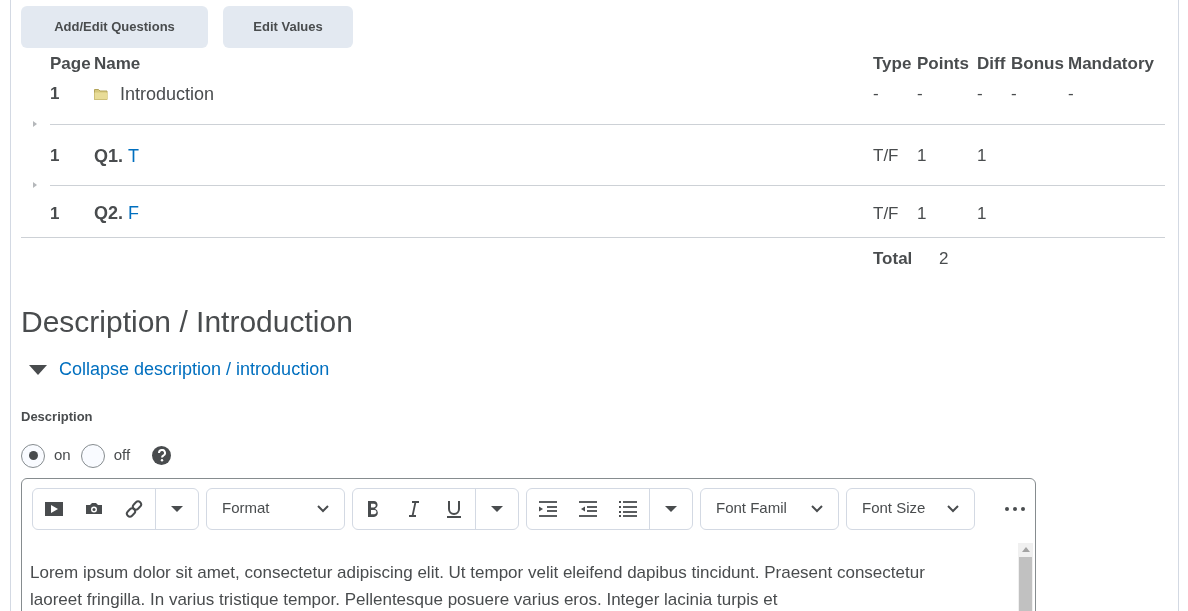 This screenshot has width=1188, height=611. I want to click on total-value: 2, so click(944, 259).